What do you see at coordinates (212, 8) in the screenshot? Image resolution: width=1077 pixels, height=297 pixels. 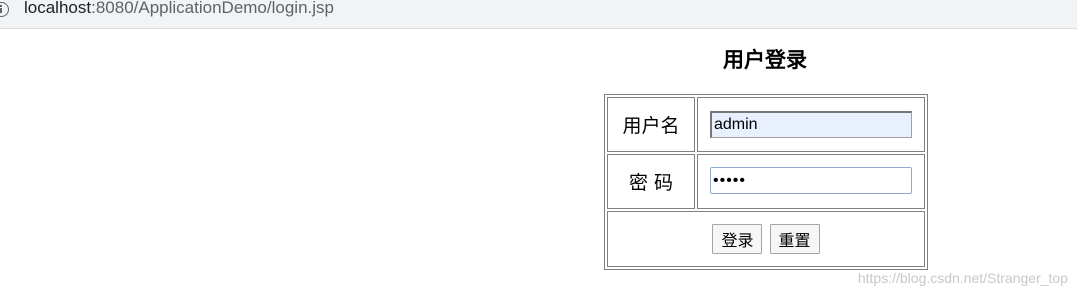 I see `url-path: :8080/ApplicationDemo/login.jsp` at bounding box center [212, 8].